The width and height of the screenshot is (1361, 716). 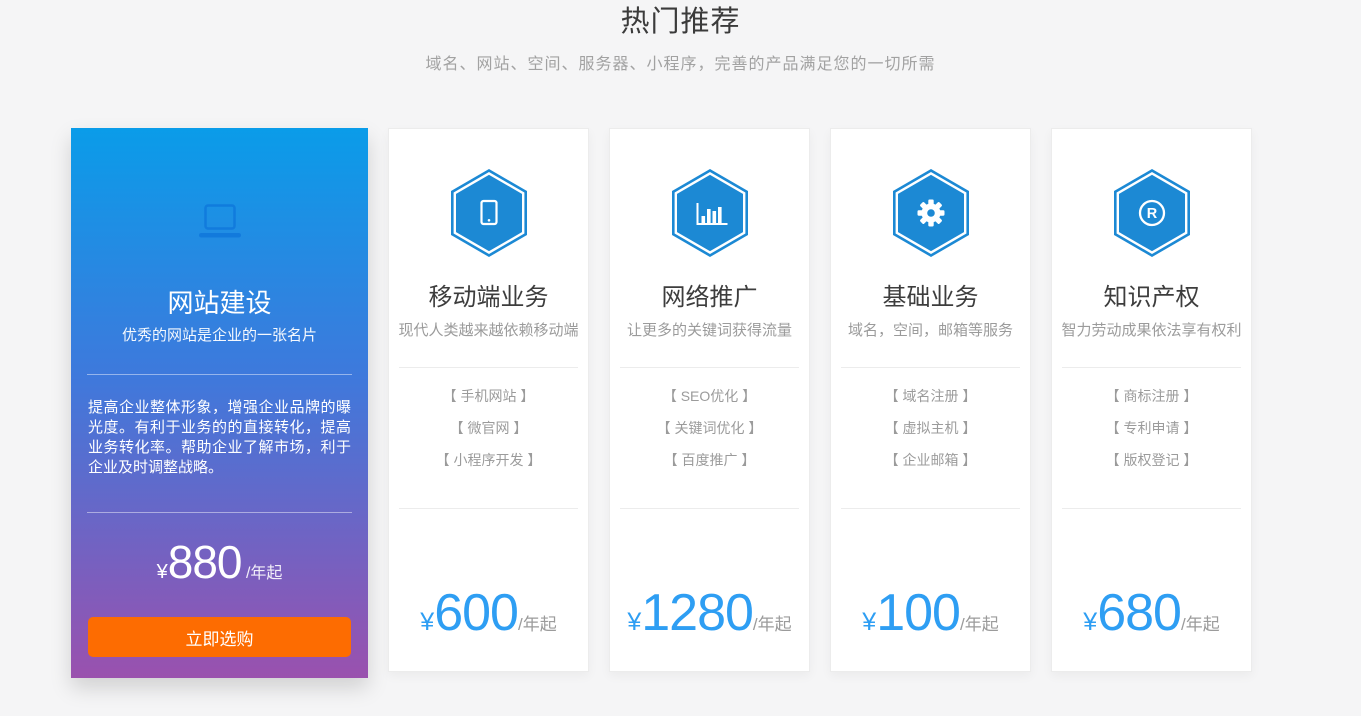 I want to click on bar-chart-icon, so click(x=709, y=213).